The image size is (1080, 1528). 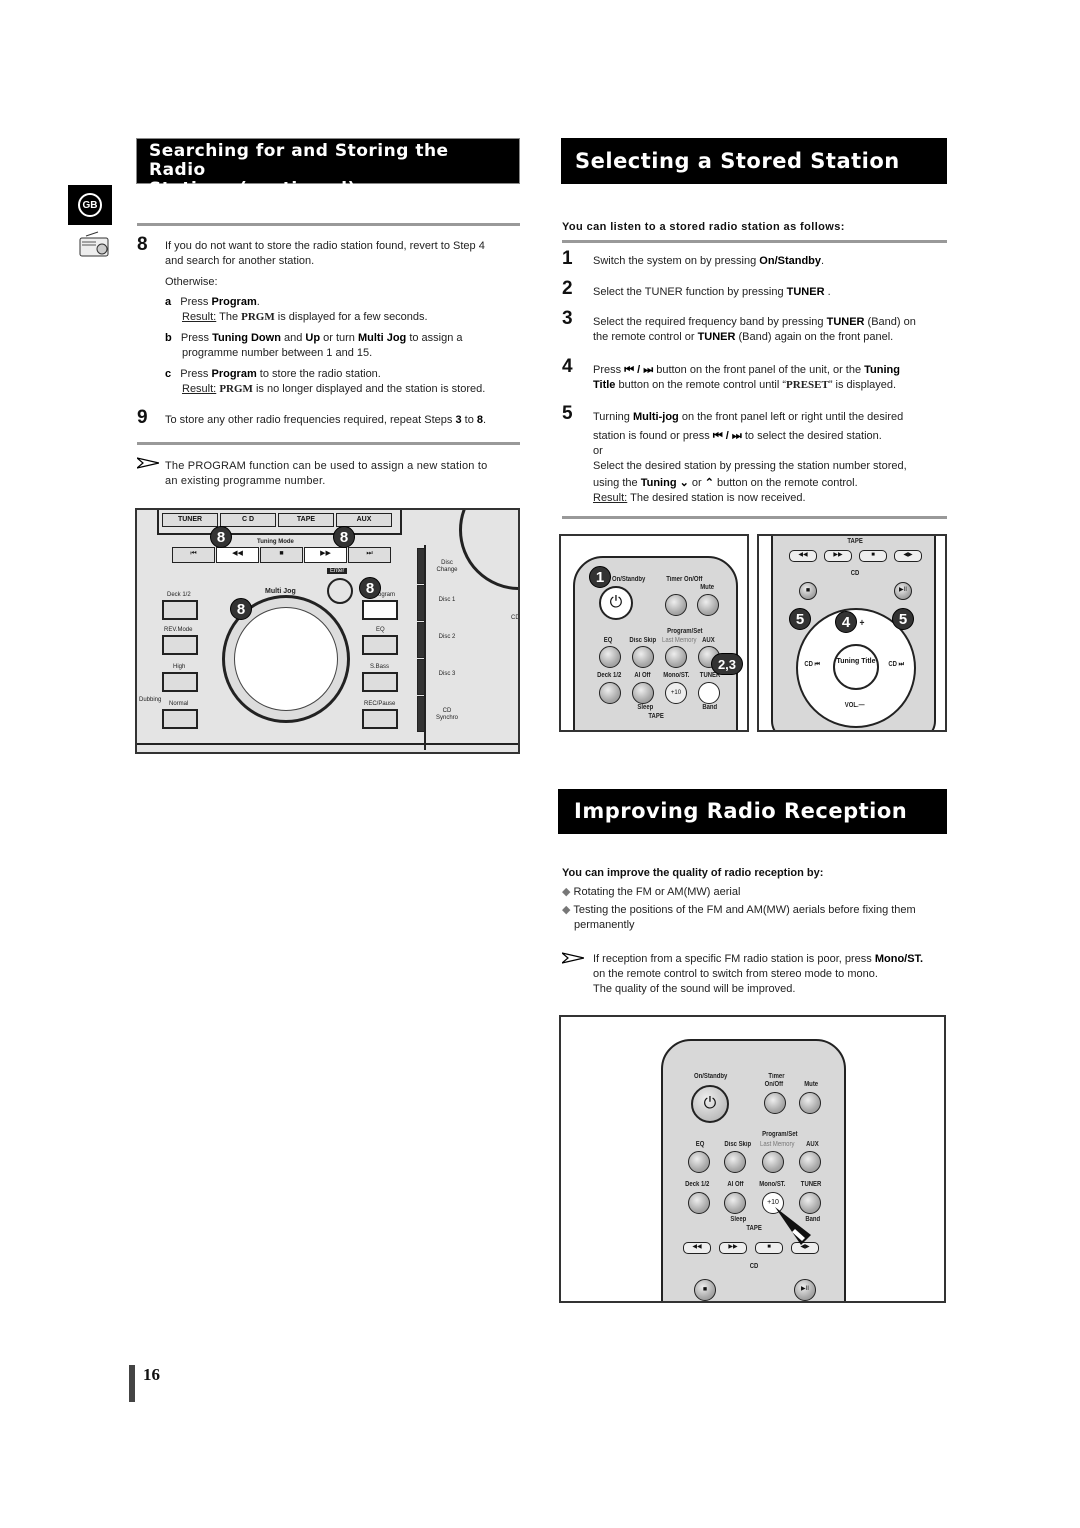 I want to click on tuning-mode-label: Tuning Mode, so click(x=275, y=542).